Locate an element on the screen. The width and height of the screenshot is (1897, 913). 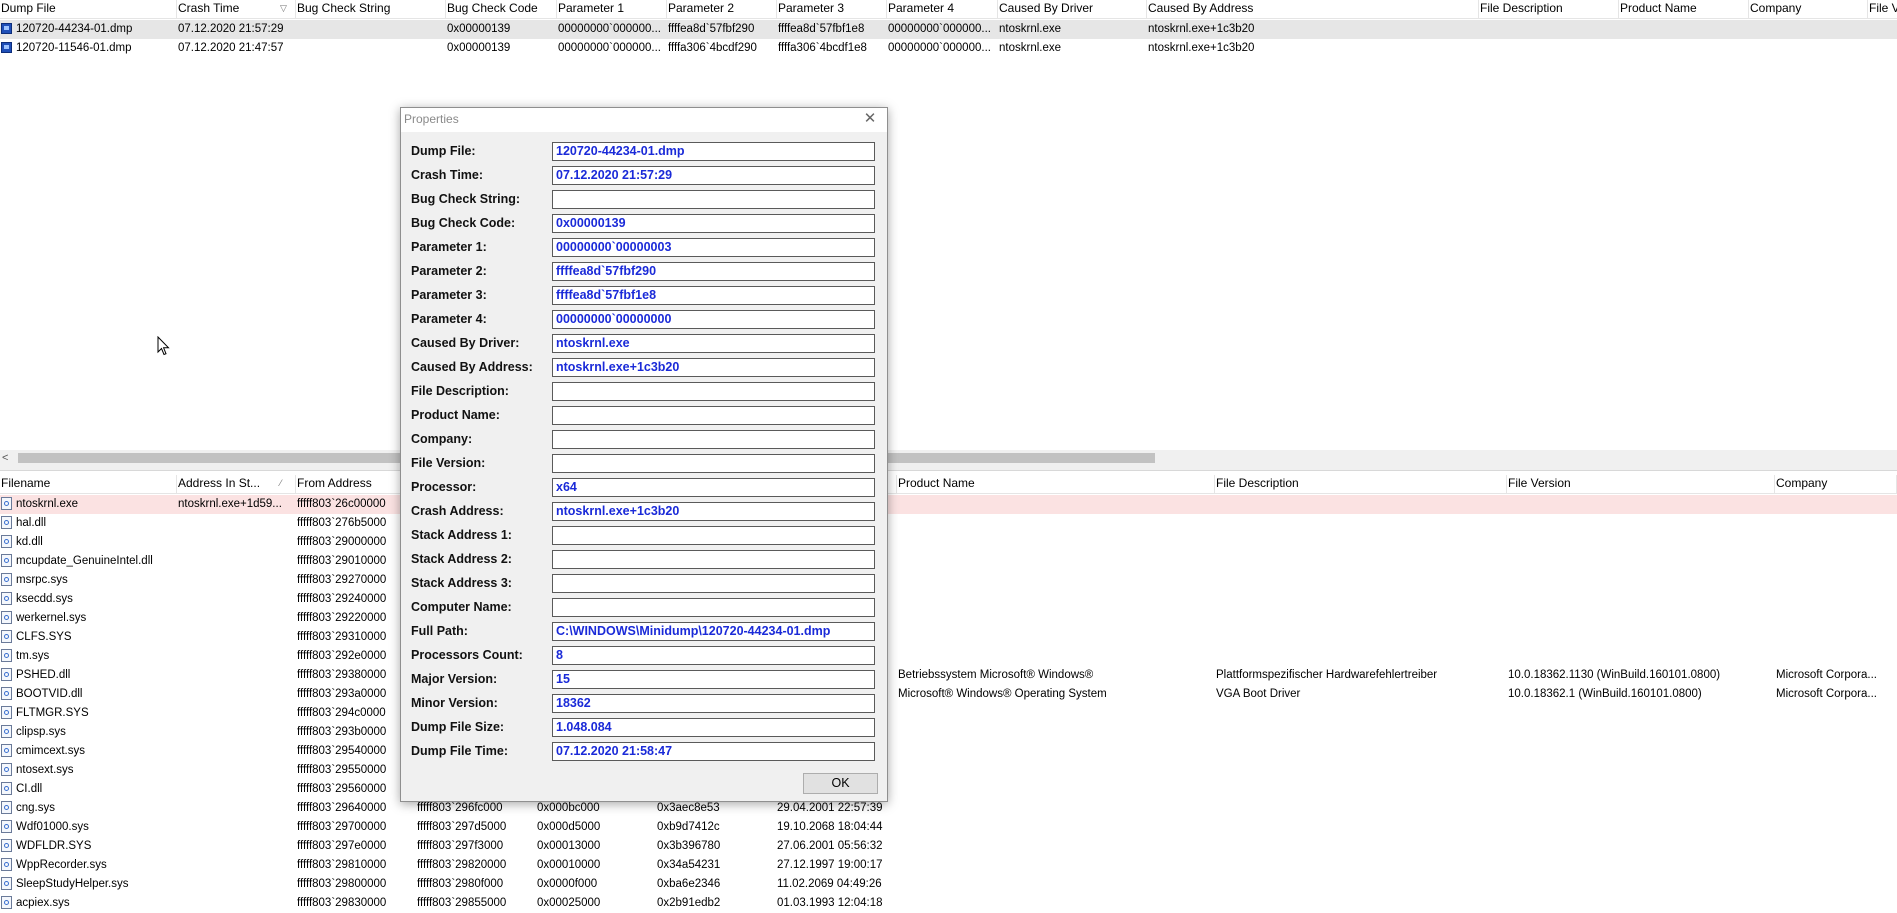
bottom-header-company: Company is located at coordinates (1836, 484).